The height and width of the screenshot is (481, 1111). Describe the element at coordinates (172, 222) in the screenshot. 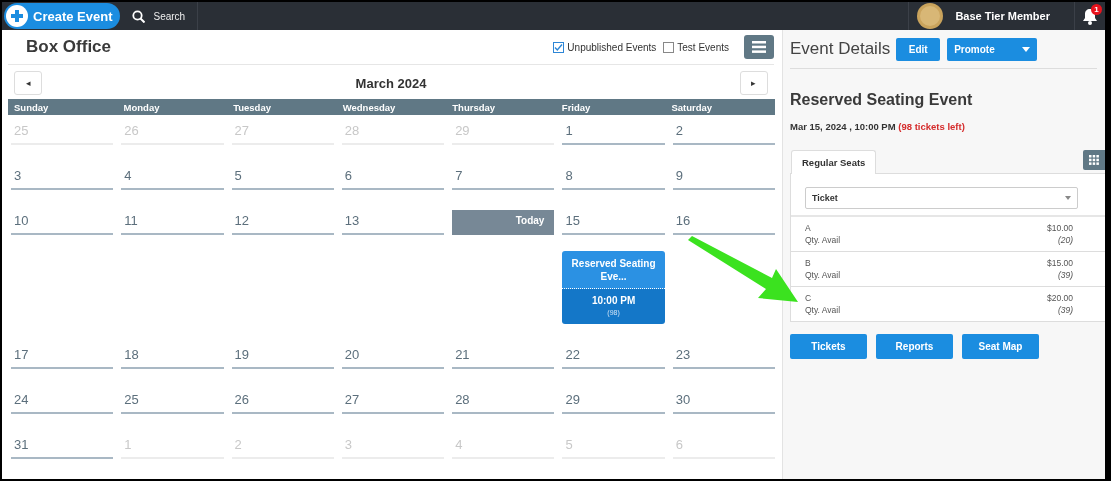

I see `day-cell: 11` at that location.